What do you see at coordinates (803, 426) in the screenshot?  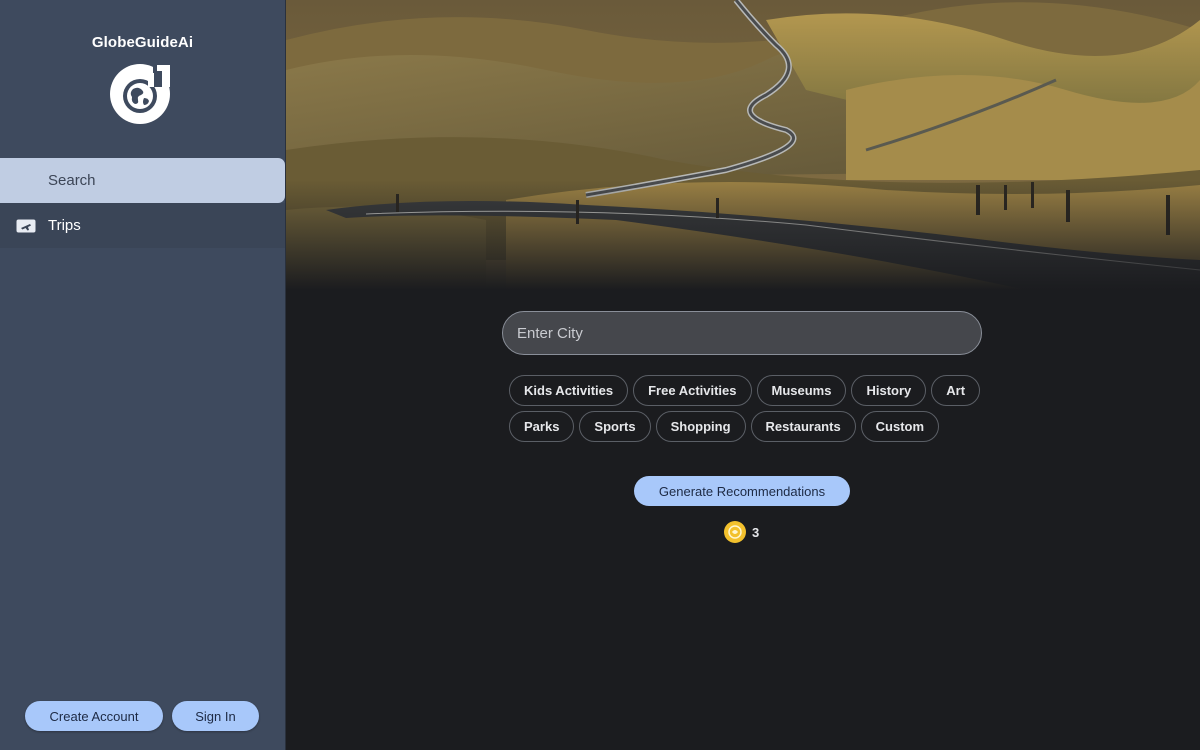 I see `category-chip: Restaurants` at bounding box center [803, 426].